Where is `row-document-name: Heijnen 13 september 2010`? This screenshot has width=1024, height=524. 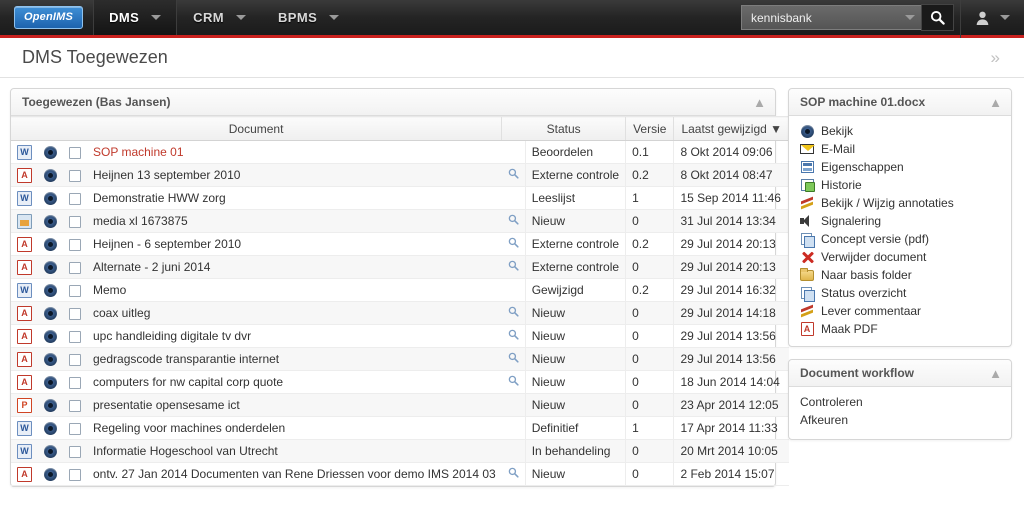
row-document-name: Heijnen 13 september 2010 is located at coordinates (294, 175).